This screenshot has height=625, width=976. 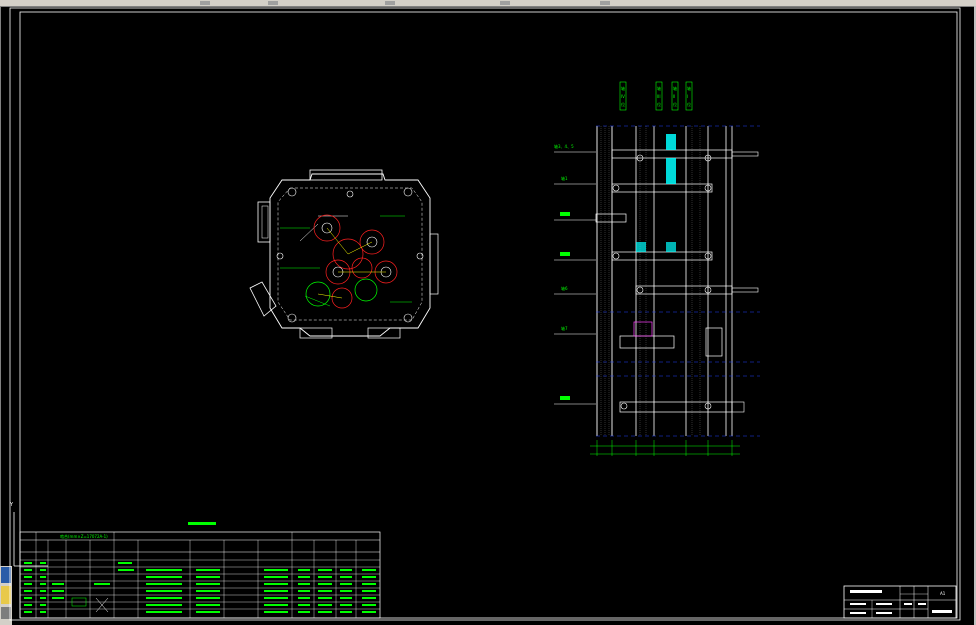 I want to click on column-label-ii-line1: 轴, so click(x=675, y=88).